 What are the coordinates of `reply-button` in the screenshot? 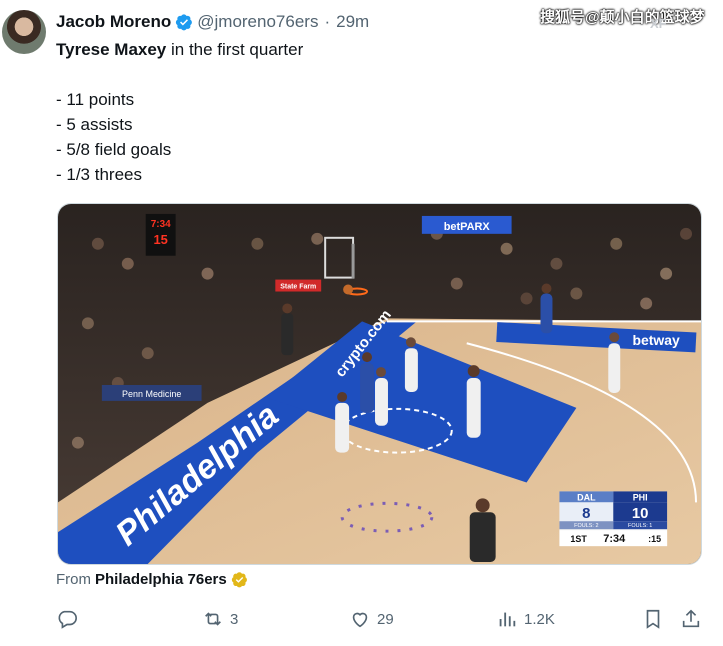 It's located at (70, 619).